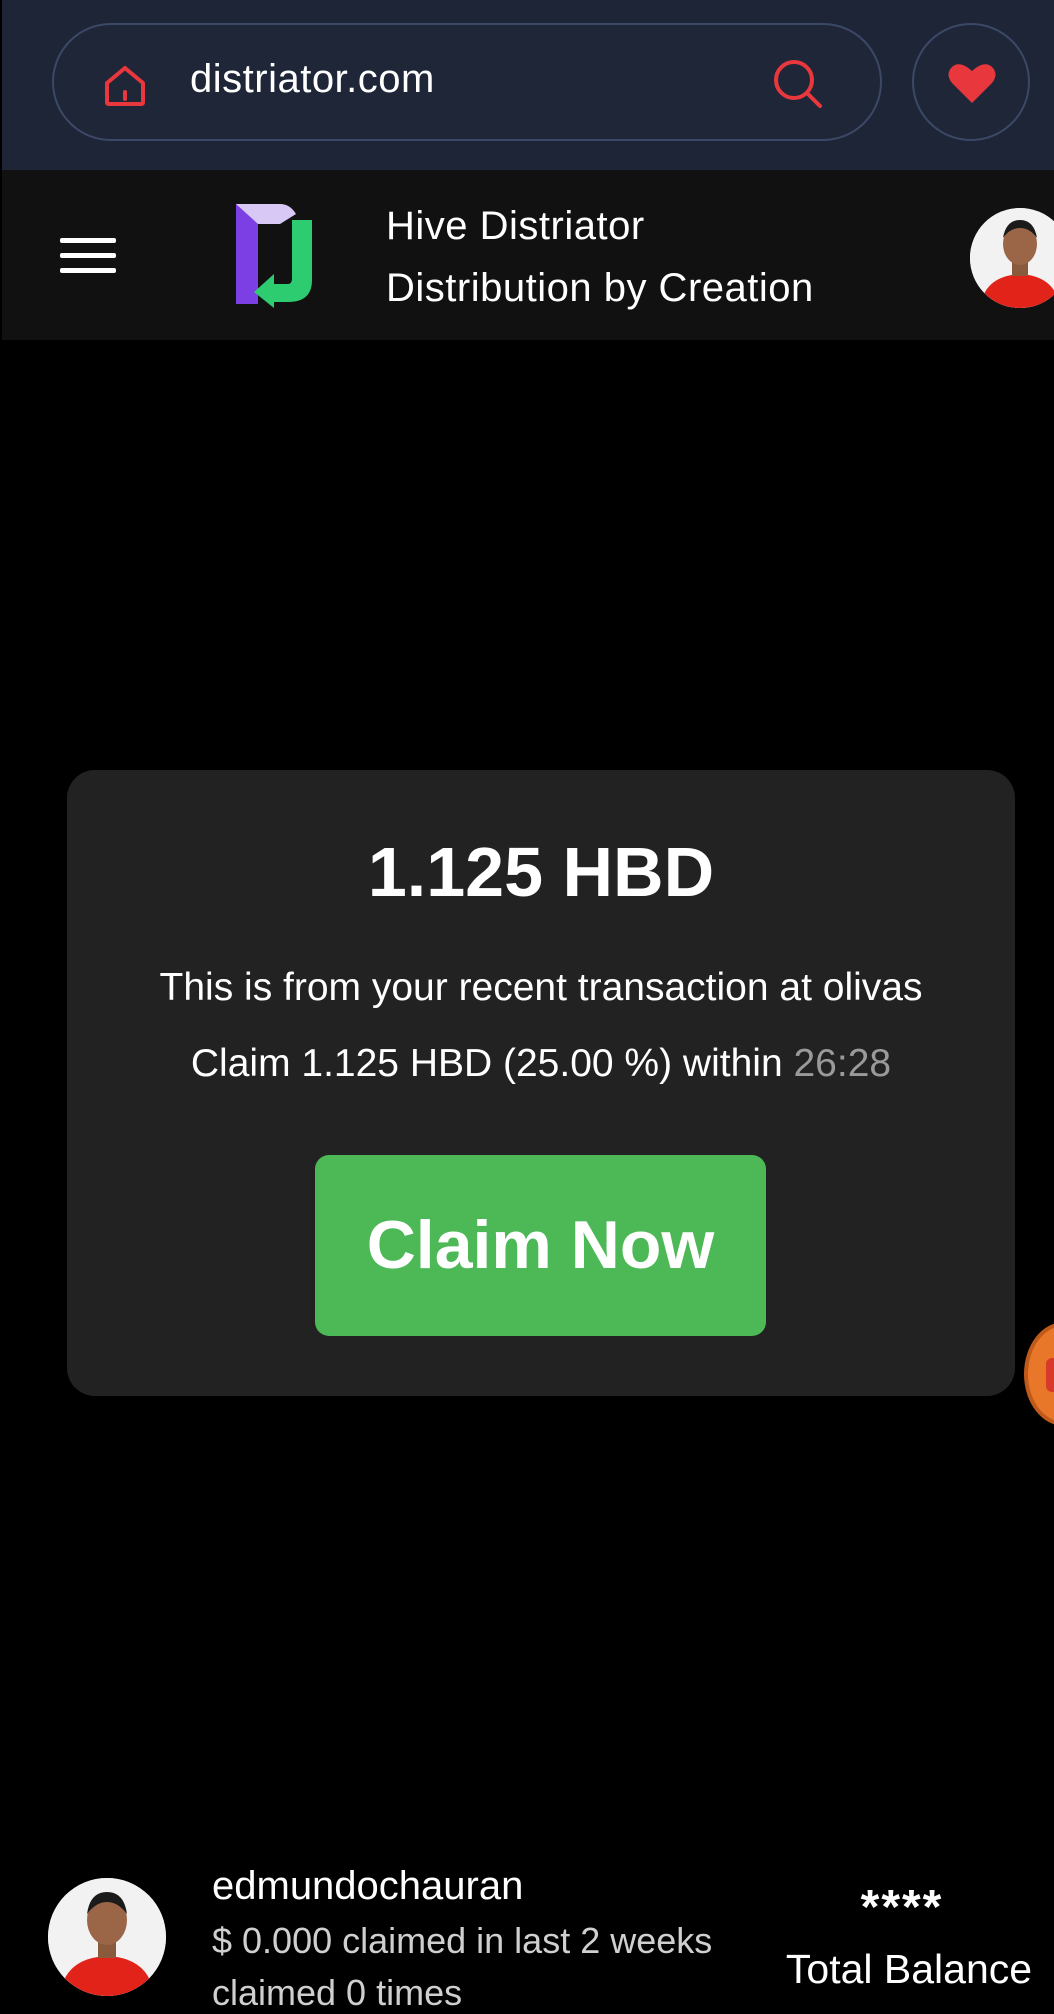 The height and width of the screenshot is (2014, 1054). What do you see at coordinates (541, 872) in the screenshot?
I see `claim-amount: 1.125 HBD` at bounding box center [541, 872].